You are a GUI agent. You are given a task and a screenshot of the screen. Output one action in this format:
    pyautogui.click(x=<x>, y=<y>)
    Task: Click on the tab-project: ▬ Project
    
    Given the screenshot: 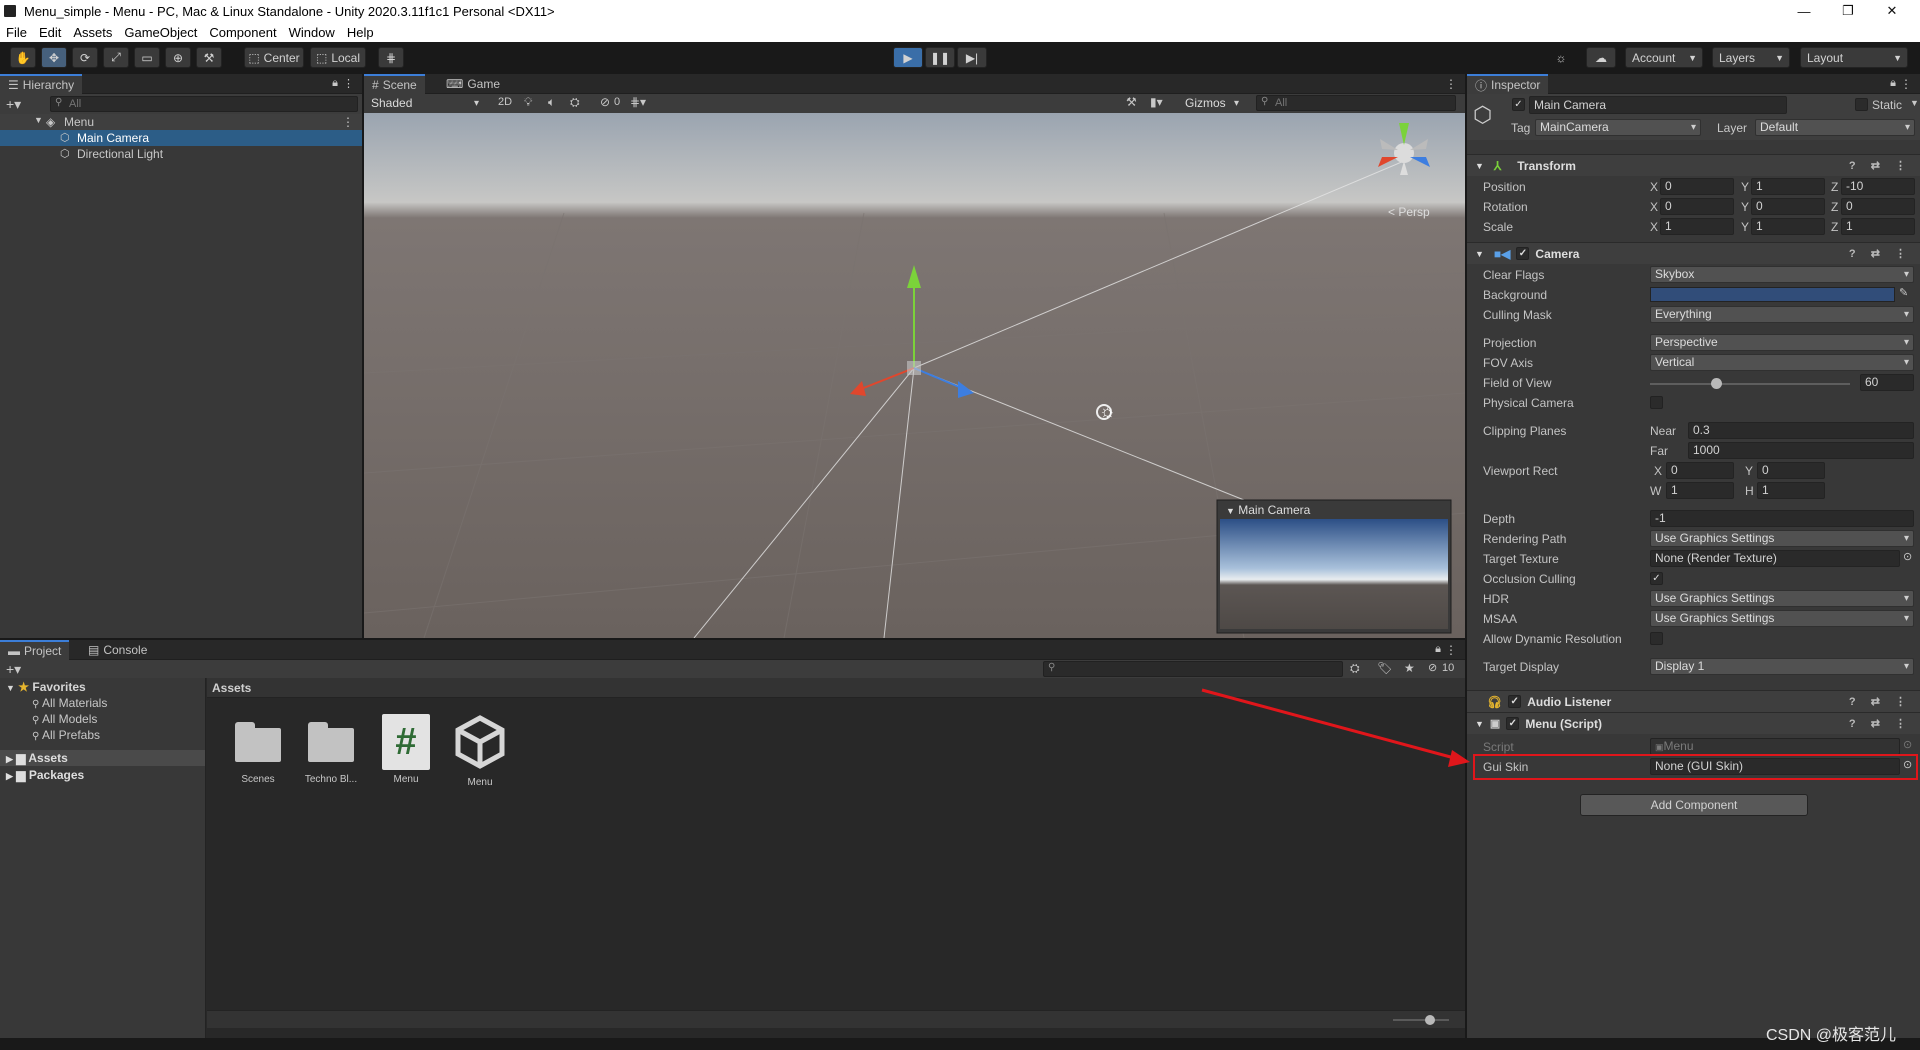 What is the action you would take?
    pyautogui.click(x=35, y=650)
    